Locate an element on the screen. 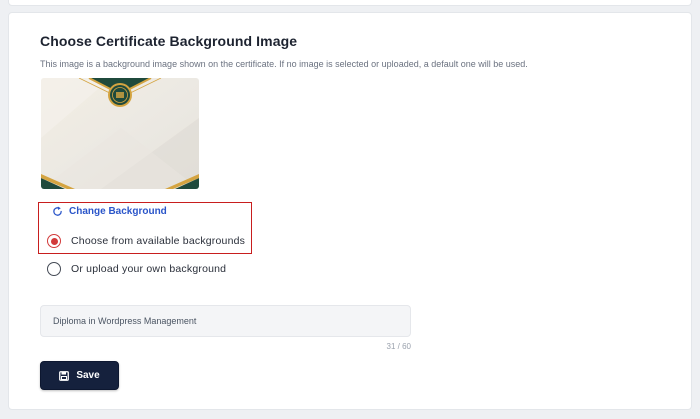 The image size is (700, 419). radio-upload-own is located at coordinates (54, 269).